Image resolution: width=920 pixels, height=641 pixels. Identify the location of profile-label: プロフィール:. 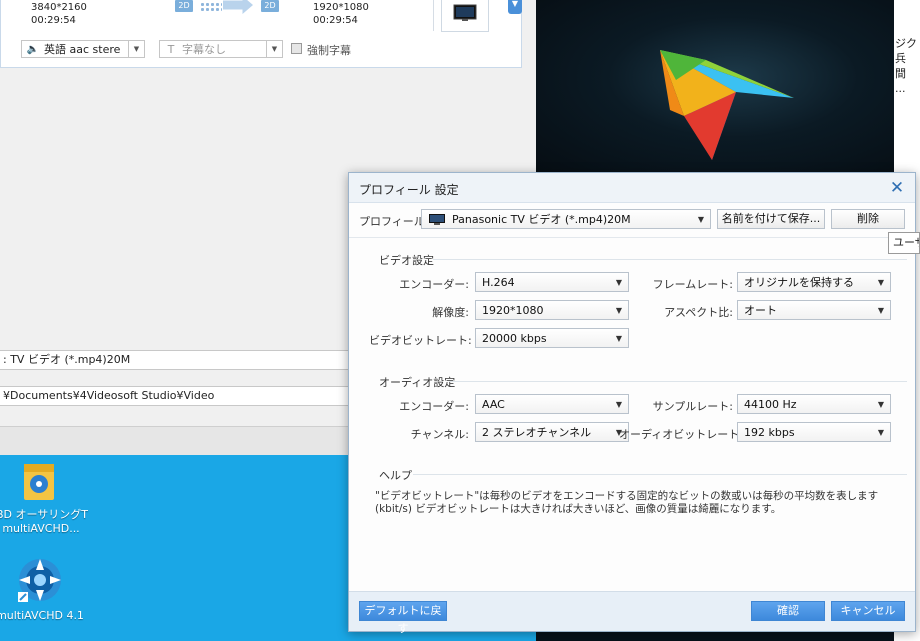
(394, 221).